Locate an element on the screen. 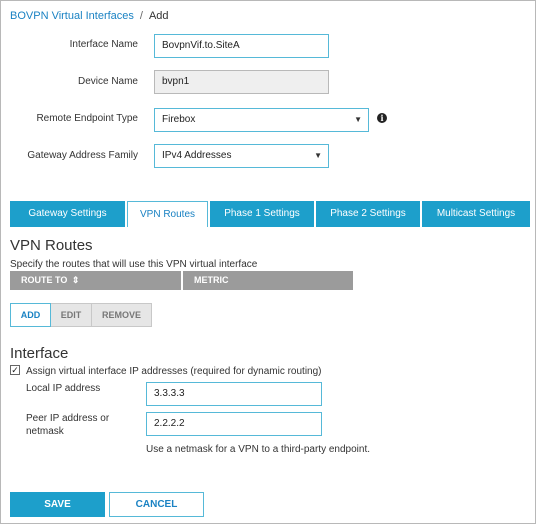  vpn-routes-title: VPN Routes is located at coordinates (51, 245).